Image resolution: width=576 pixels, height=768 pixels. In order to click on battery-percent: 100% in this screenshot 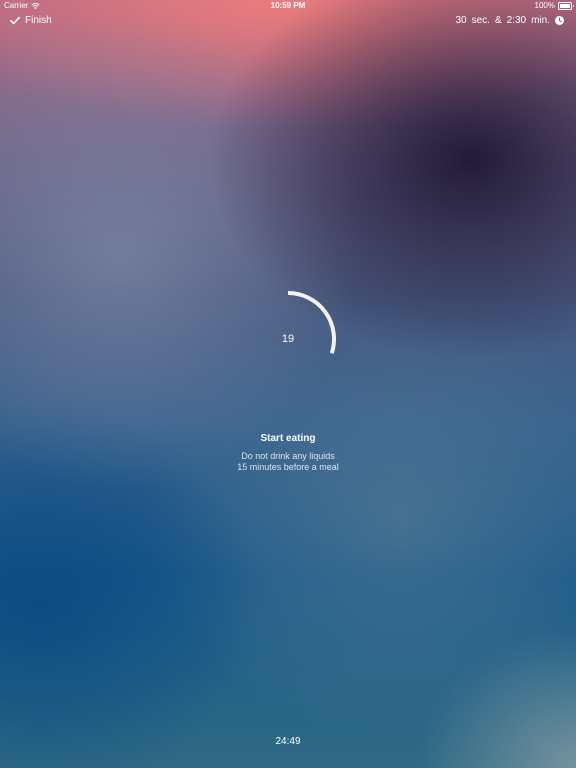, I will do `click(544, 5)`.